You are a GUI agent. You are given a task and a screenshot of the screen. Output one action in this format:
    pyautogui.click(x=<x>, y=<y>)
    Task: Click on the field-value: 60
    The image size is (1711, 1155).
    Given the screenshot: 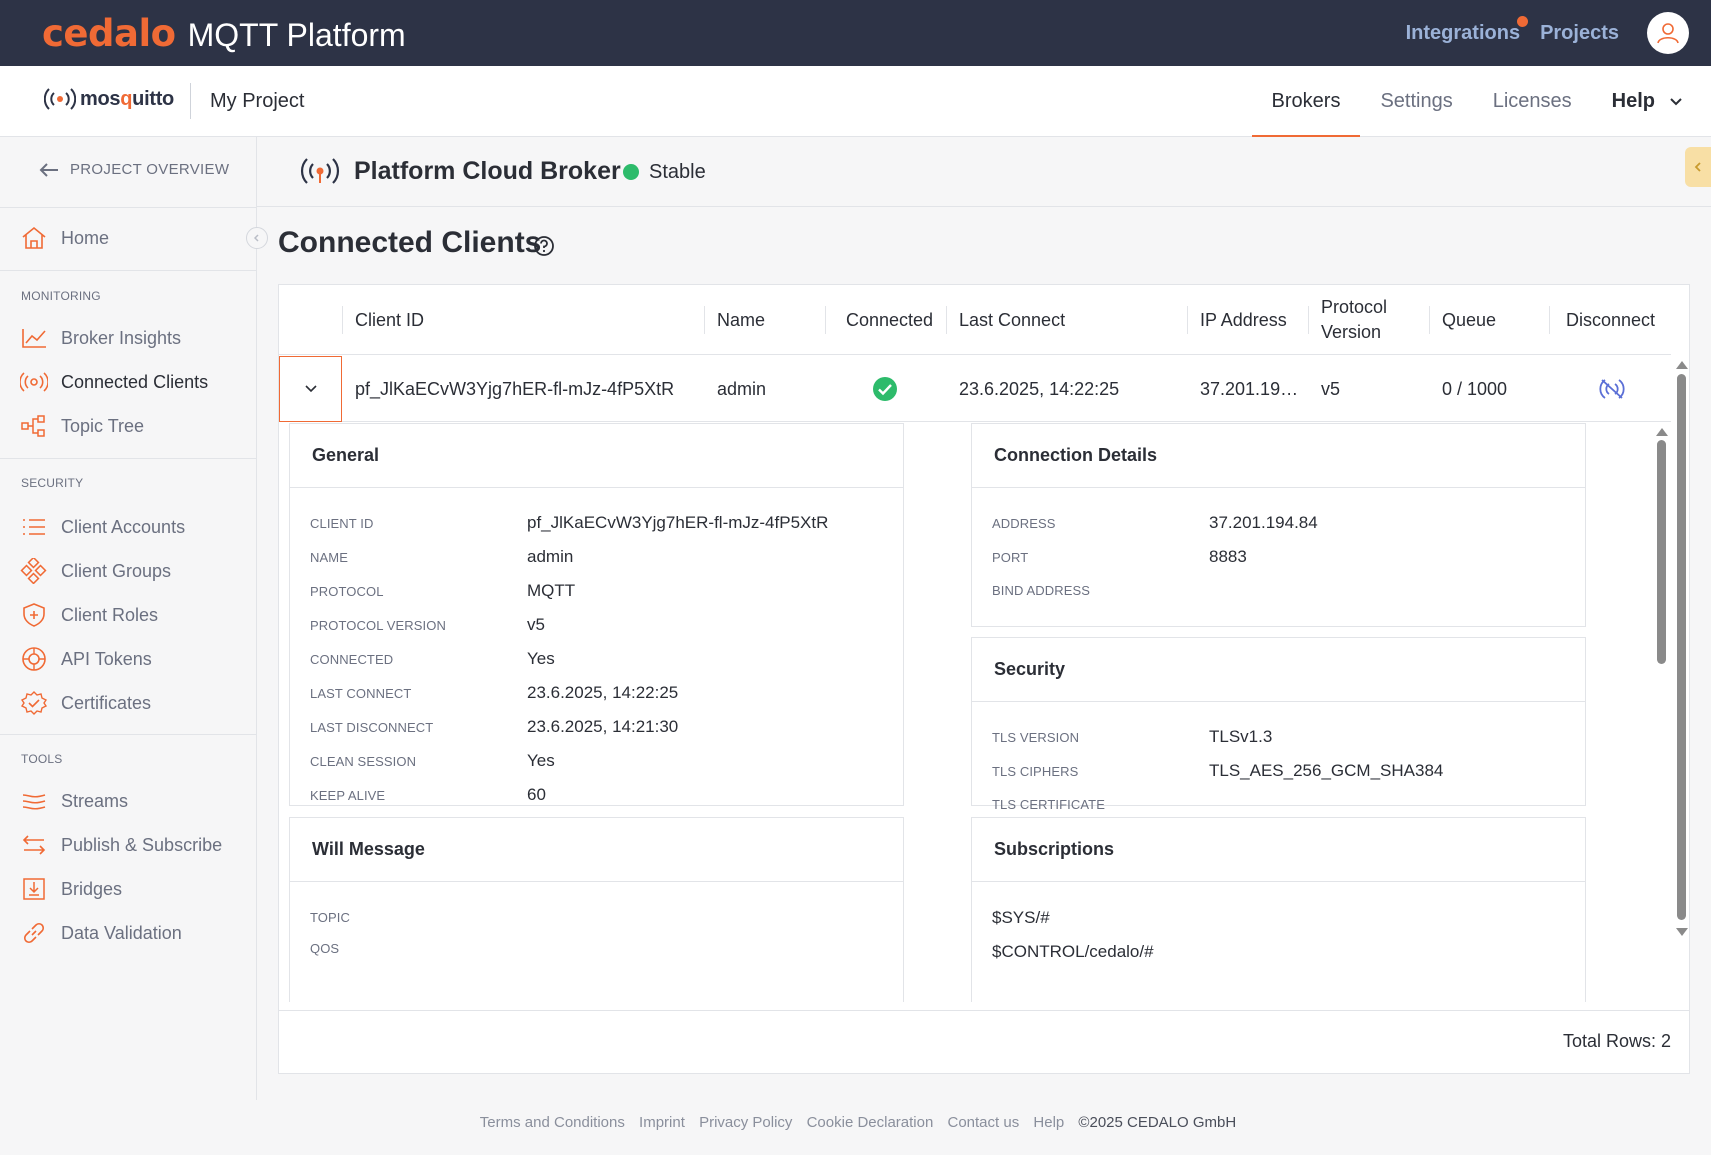 What is the action you would take?
    pyautogui.click(x=536, y=794)
    